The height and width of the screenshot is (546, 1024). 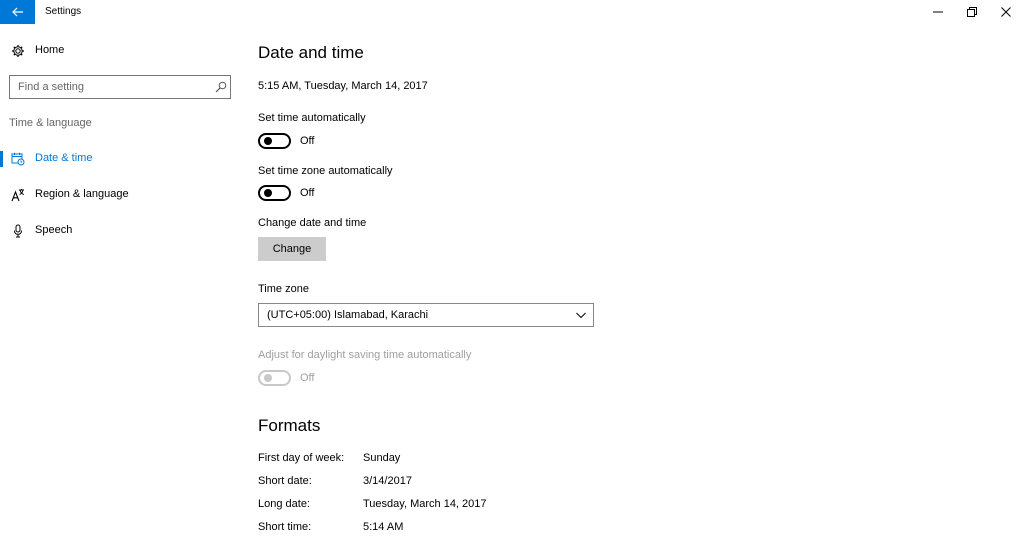 I want to click on back-button, so click(x=17, y=12).